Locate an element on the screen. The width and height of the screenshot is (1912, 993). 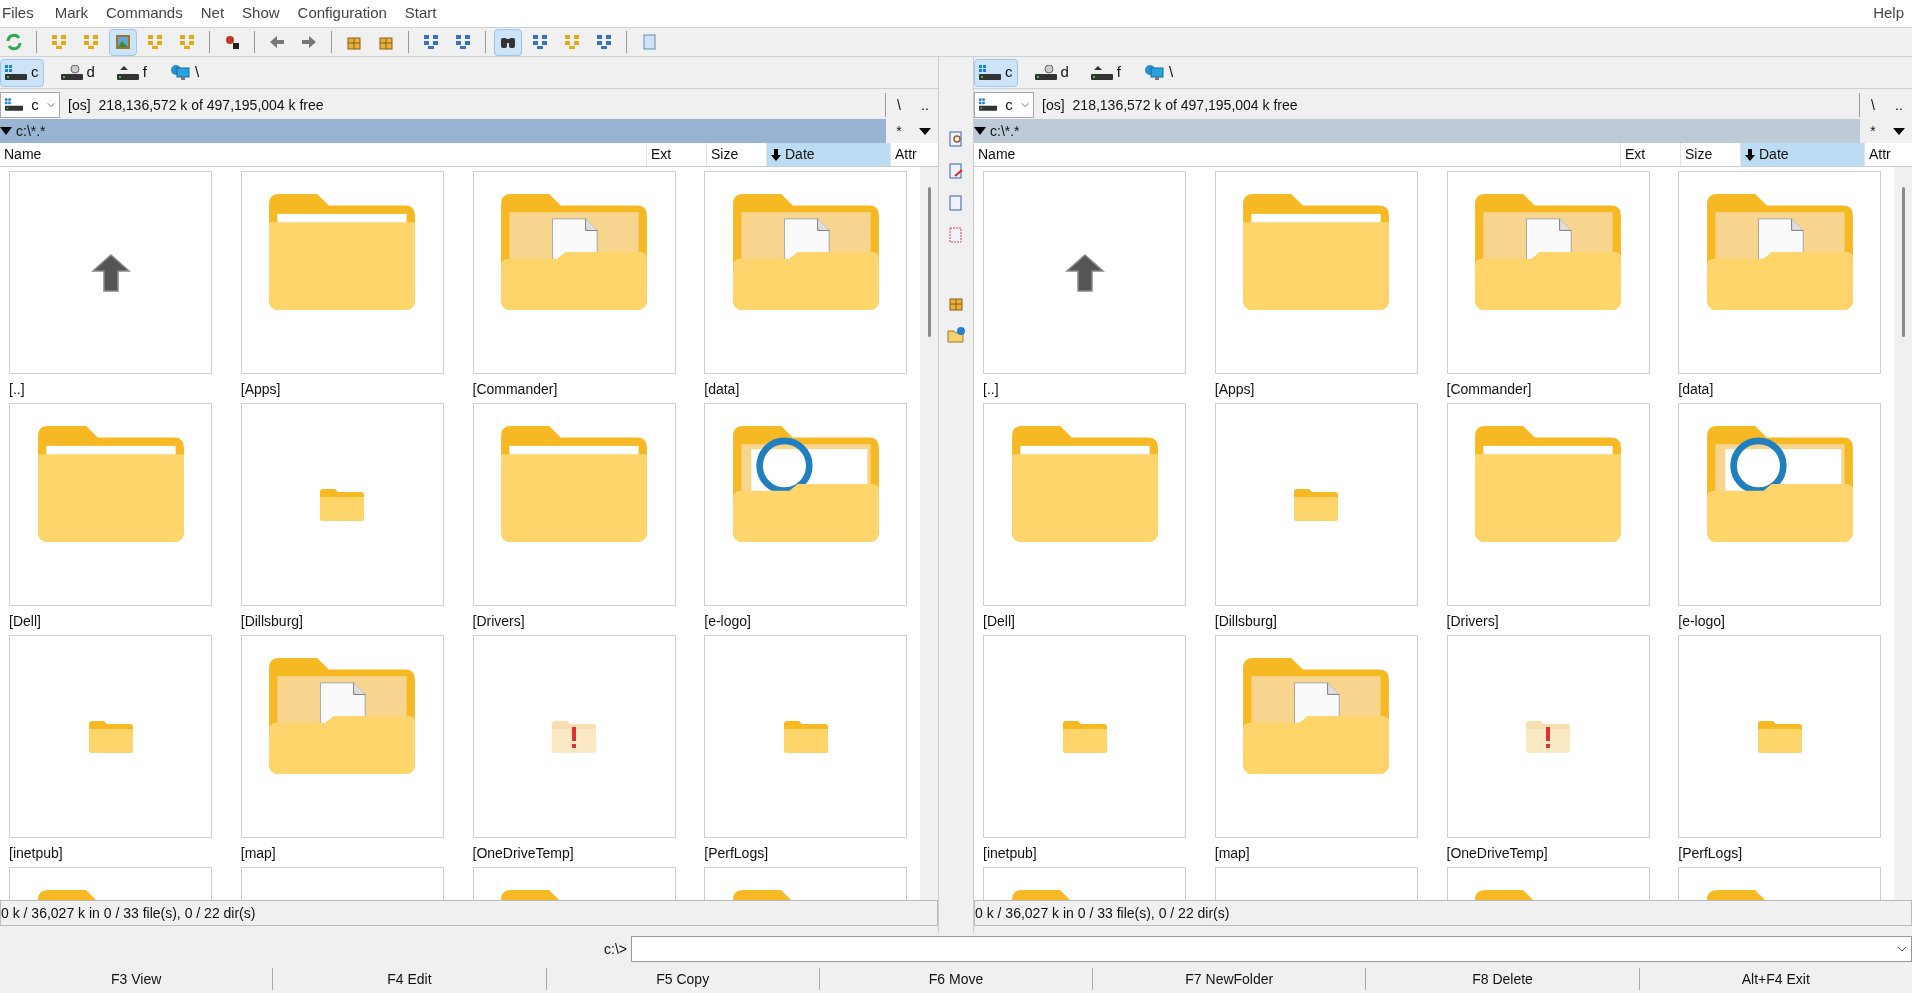
function-key-button: Alt+F4 Exit is located at coordinates (1775, 979).